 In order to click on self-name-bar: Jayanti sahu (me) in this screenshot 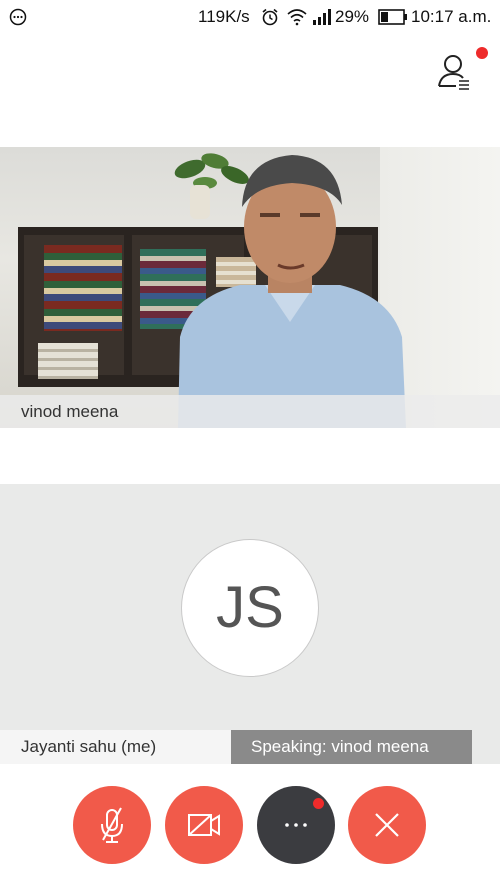, I will do `click(115, 747)`.